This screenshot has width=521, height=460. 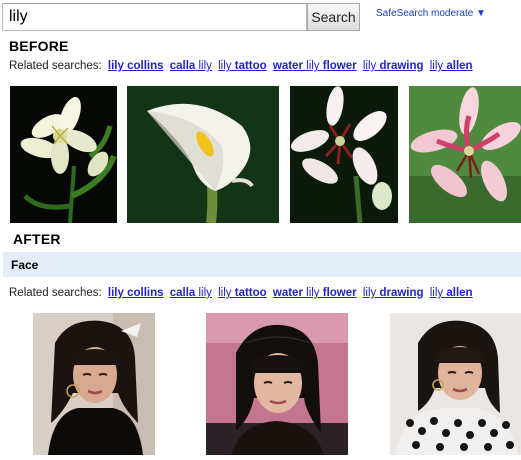 I want to click on stargazer-lily-image, so click(x=344, y=154).